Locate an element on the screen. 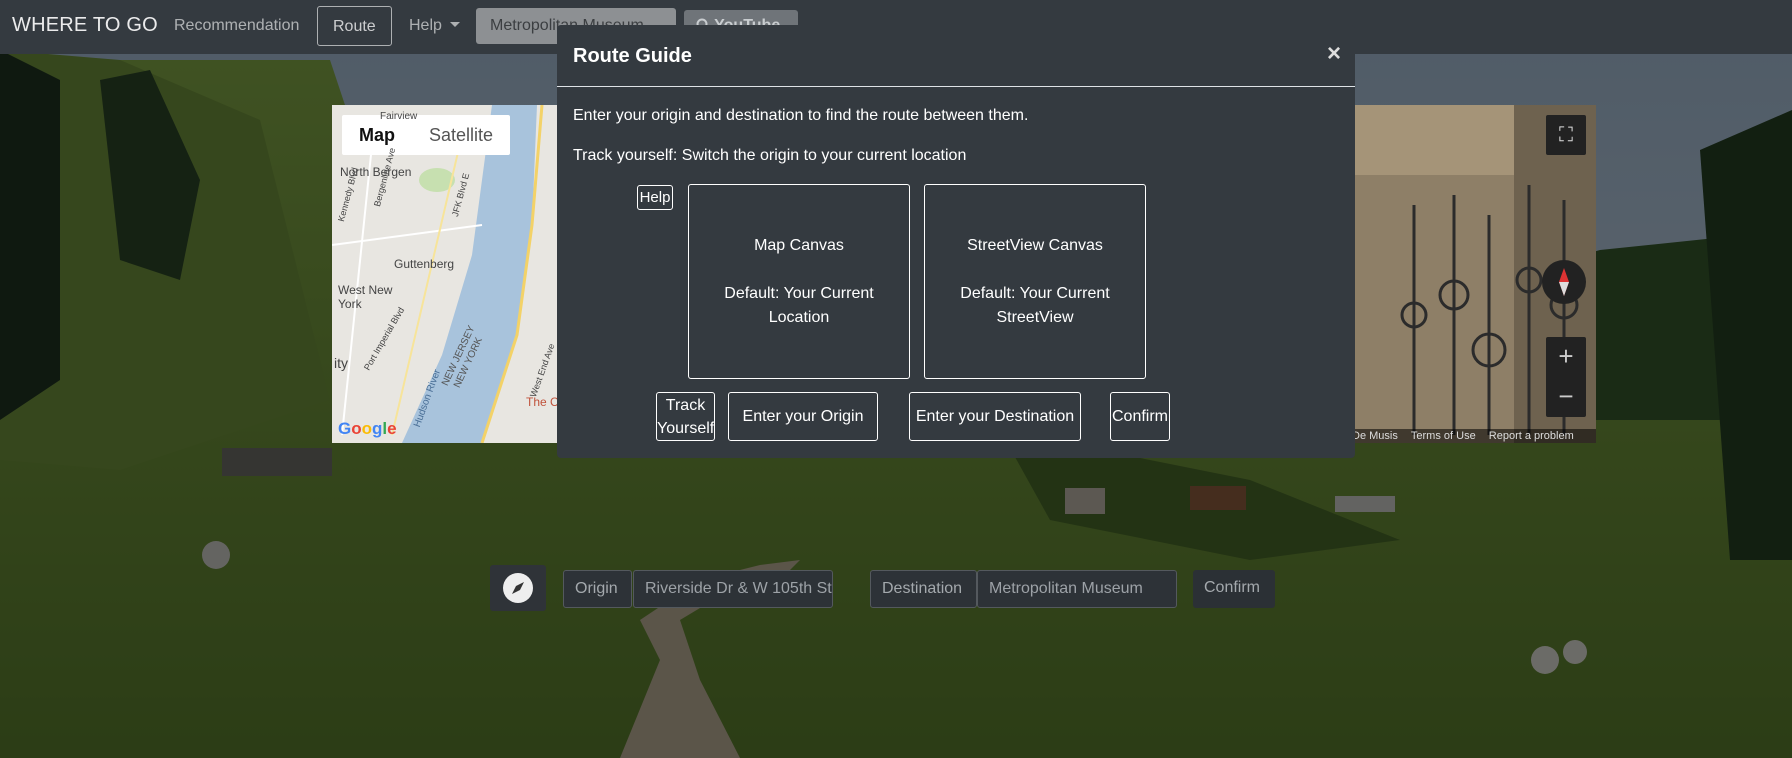  confirm-button: Confirm is located at coordinates (1234, 589).